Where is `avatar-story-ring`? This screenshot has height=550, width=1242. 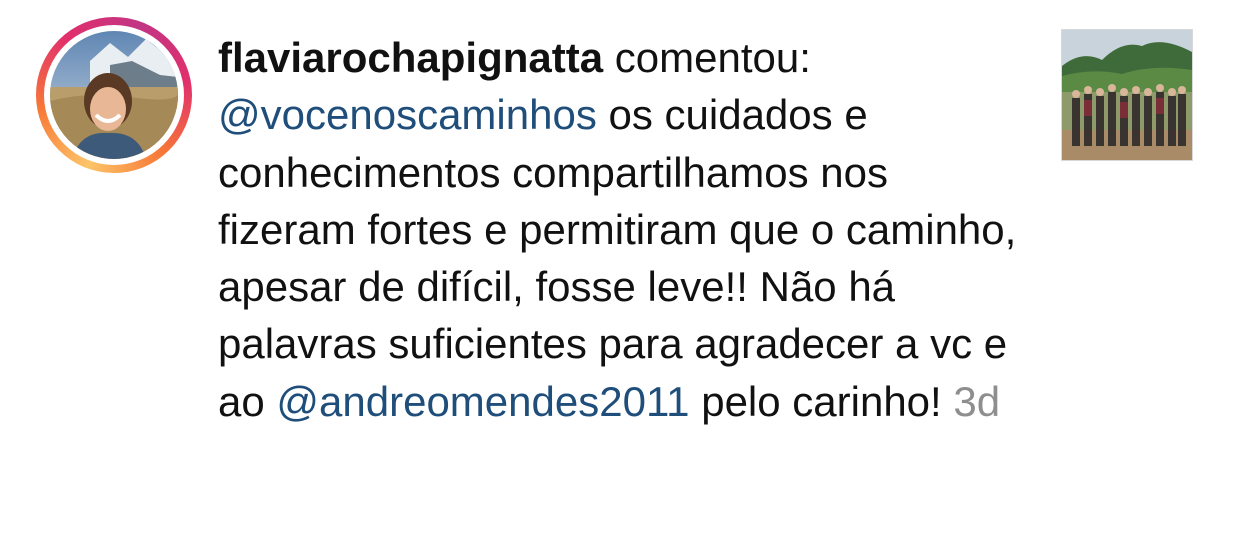 avatar-story-ring is located at coordinates (114, 95).